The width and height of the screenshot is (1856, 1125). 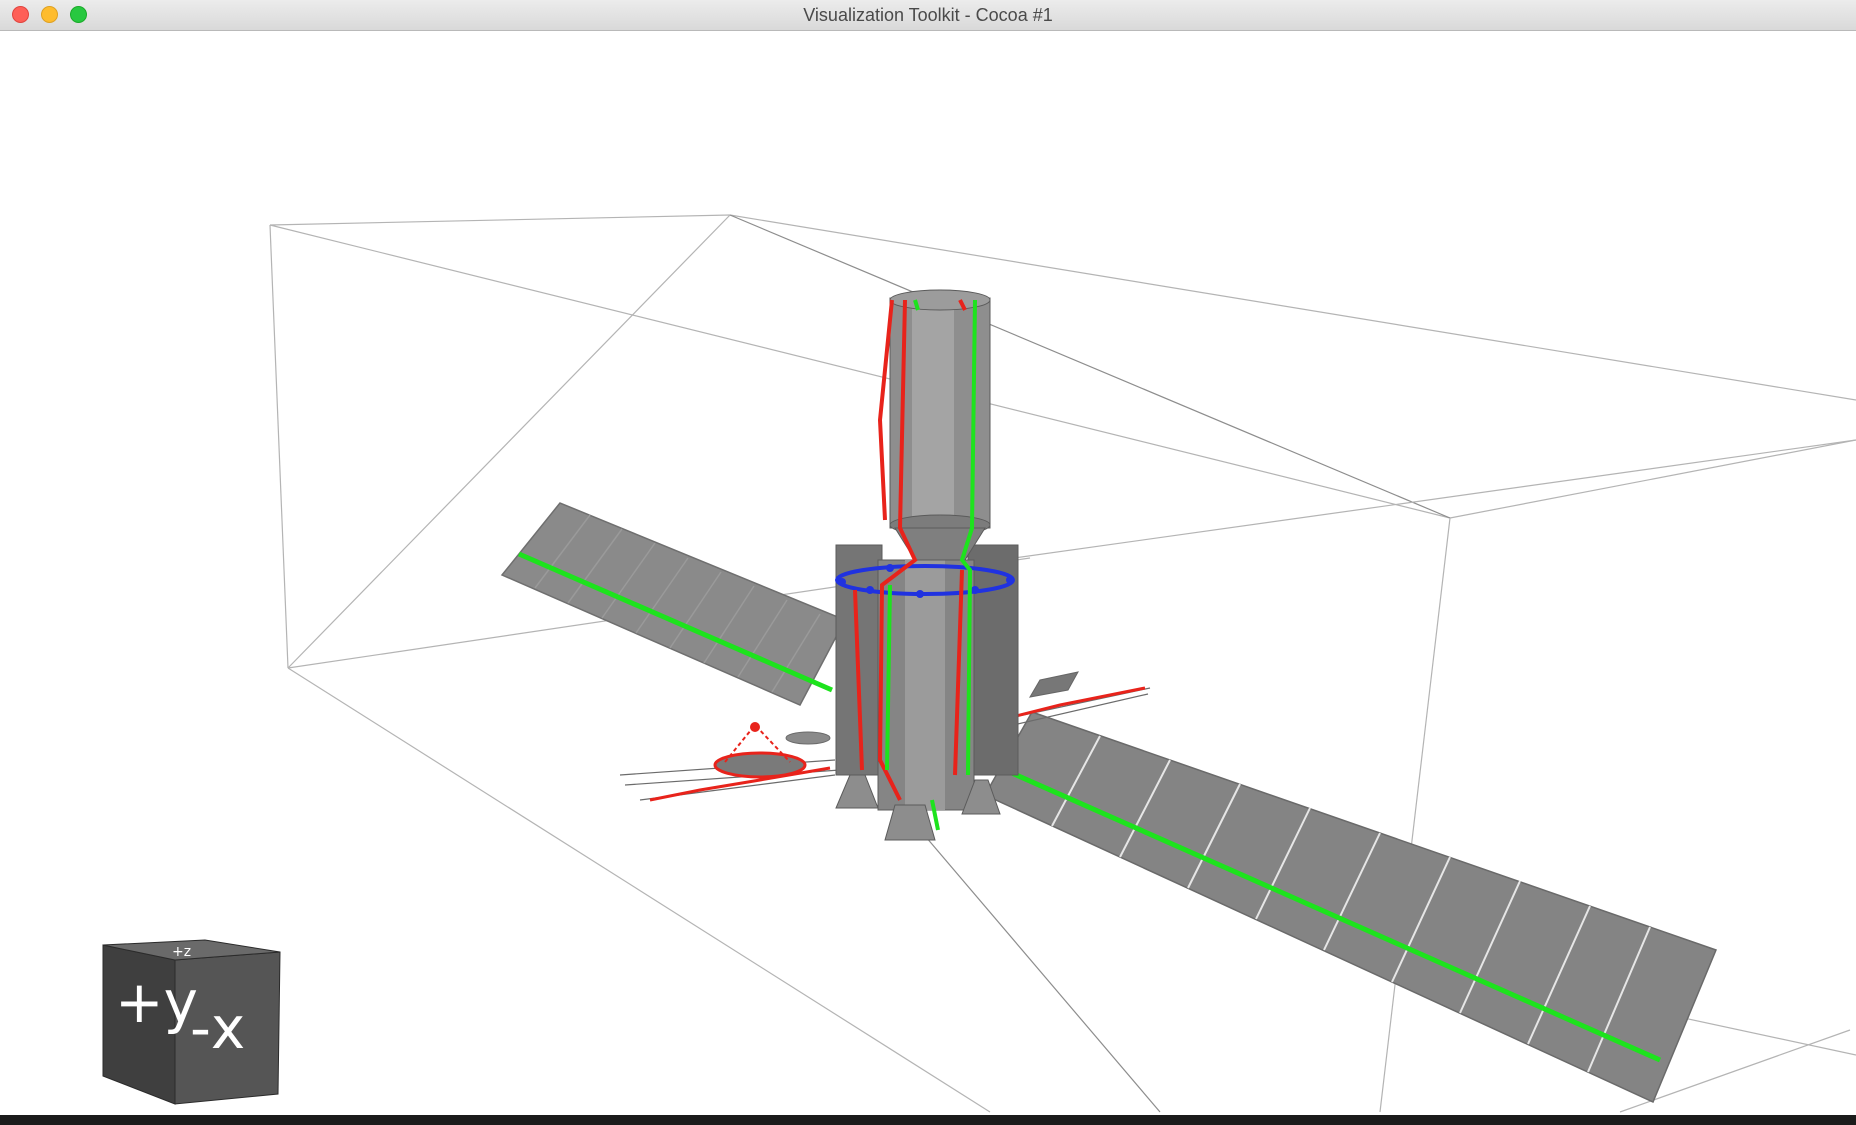 I want to click on window-title: Visualization Toolkit - Cocoa #1, so click(x=928, y=15).